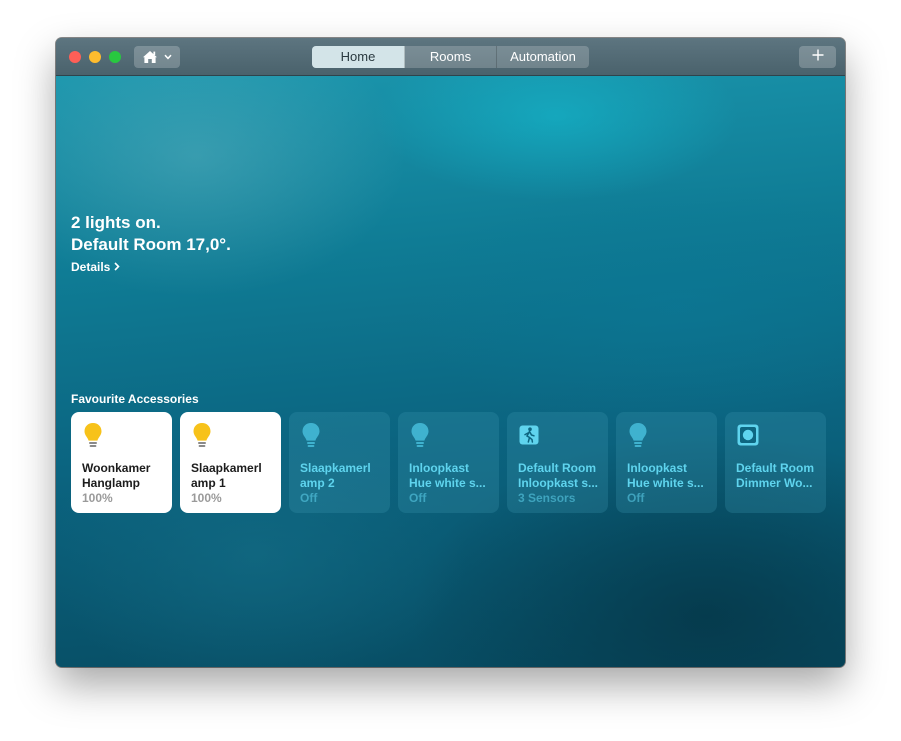  What do you see at coordinates (91, 267) in the screenshot?
I see `details-label: Details` at bounding box center [91, 267].